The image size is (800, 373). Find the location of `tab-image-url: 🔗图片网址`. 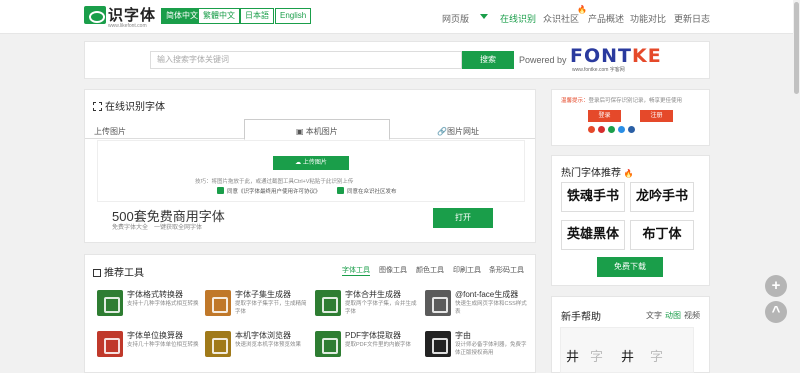

tab-image-url: 🔗图片网址 is located at coordinates (458, 131).